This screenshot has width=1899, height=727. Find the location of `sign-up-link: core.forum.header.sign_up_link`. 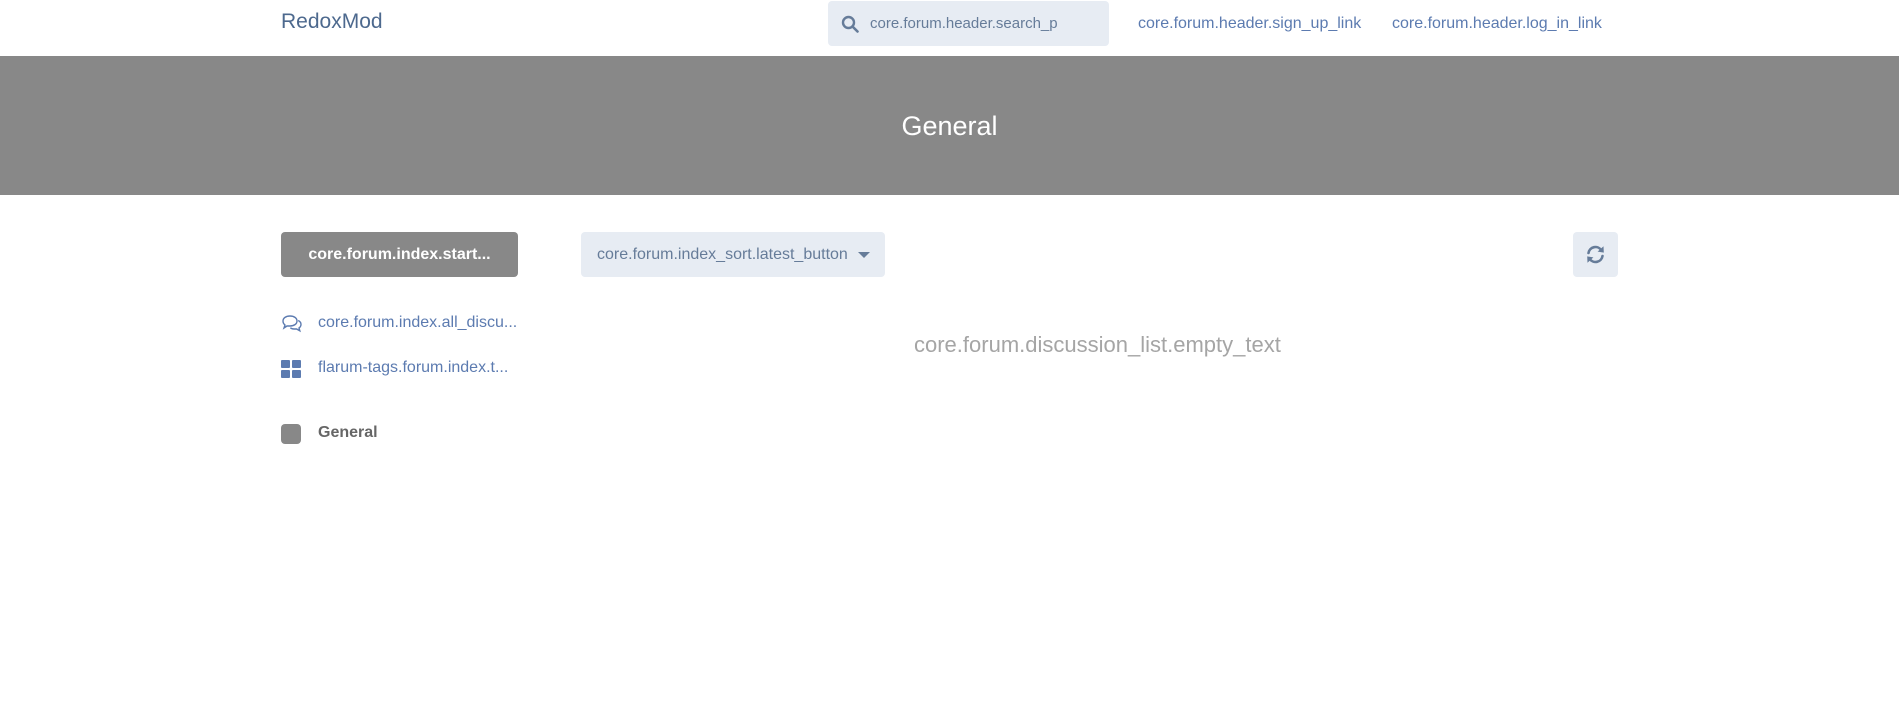

sign-up-link: core.forum.header.sign_up_link is located at coordinates (1249, 24).